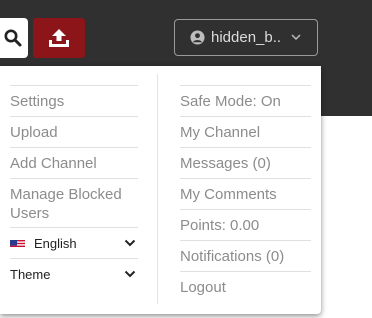 This screenshot has height=318, width=372. I want to click on menu-item-logout: Logout, so click(245, 286).